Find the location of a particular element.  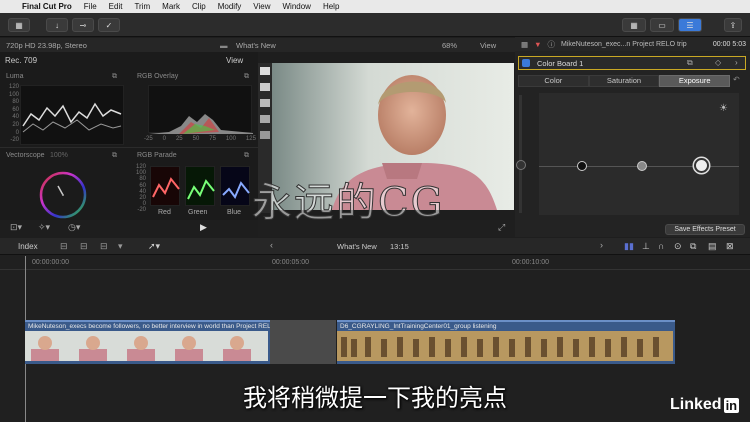

menu-window: Window is located at coordinates (297, 6).